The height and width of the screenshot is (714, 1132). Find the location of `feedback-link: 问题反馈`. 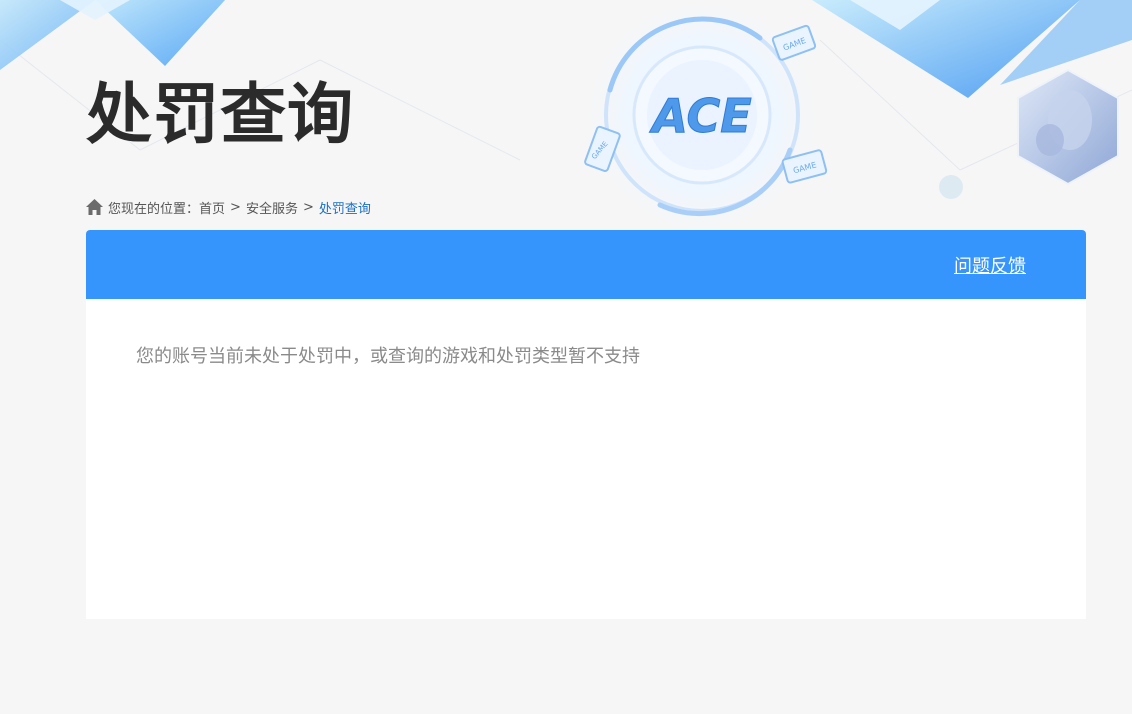

feedback-link: 问题反馈 is located at coordinates (990, 265).